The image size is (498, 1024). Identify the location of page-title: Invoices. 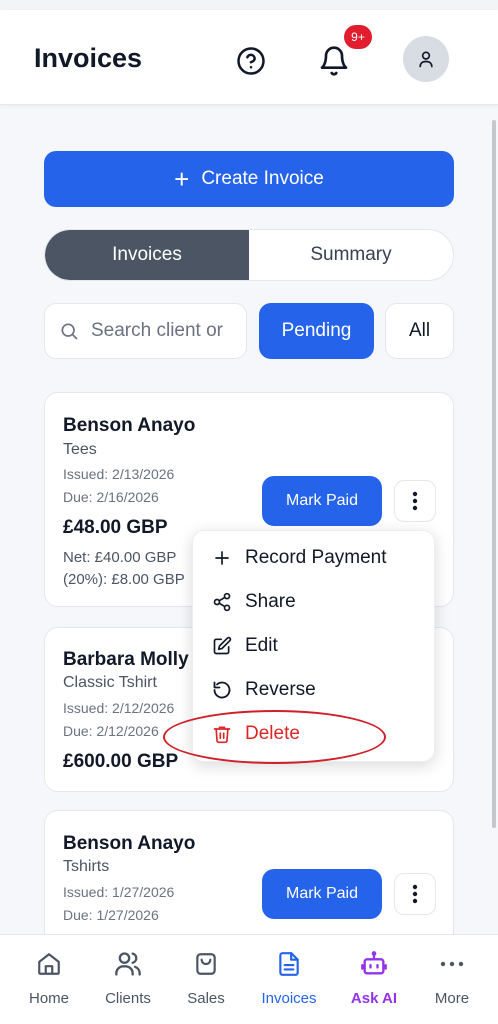
(88, 58).